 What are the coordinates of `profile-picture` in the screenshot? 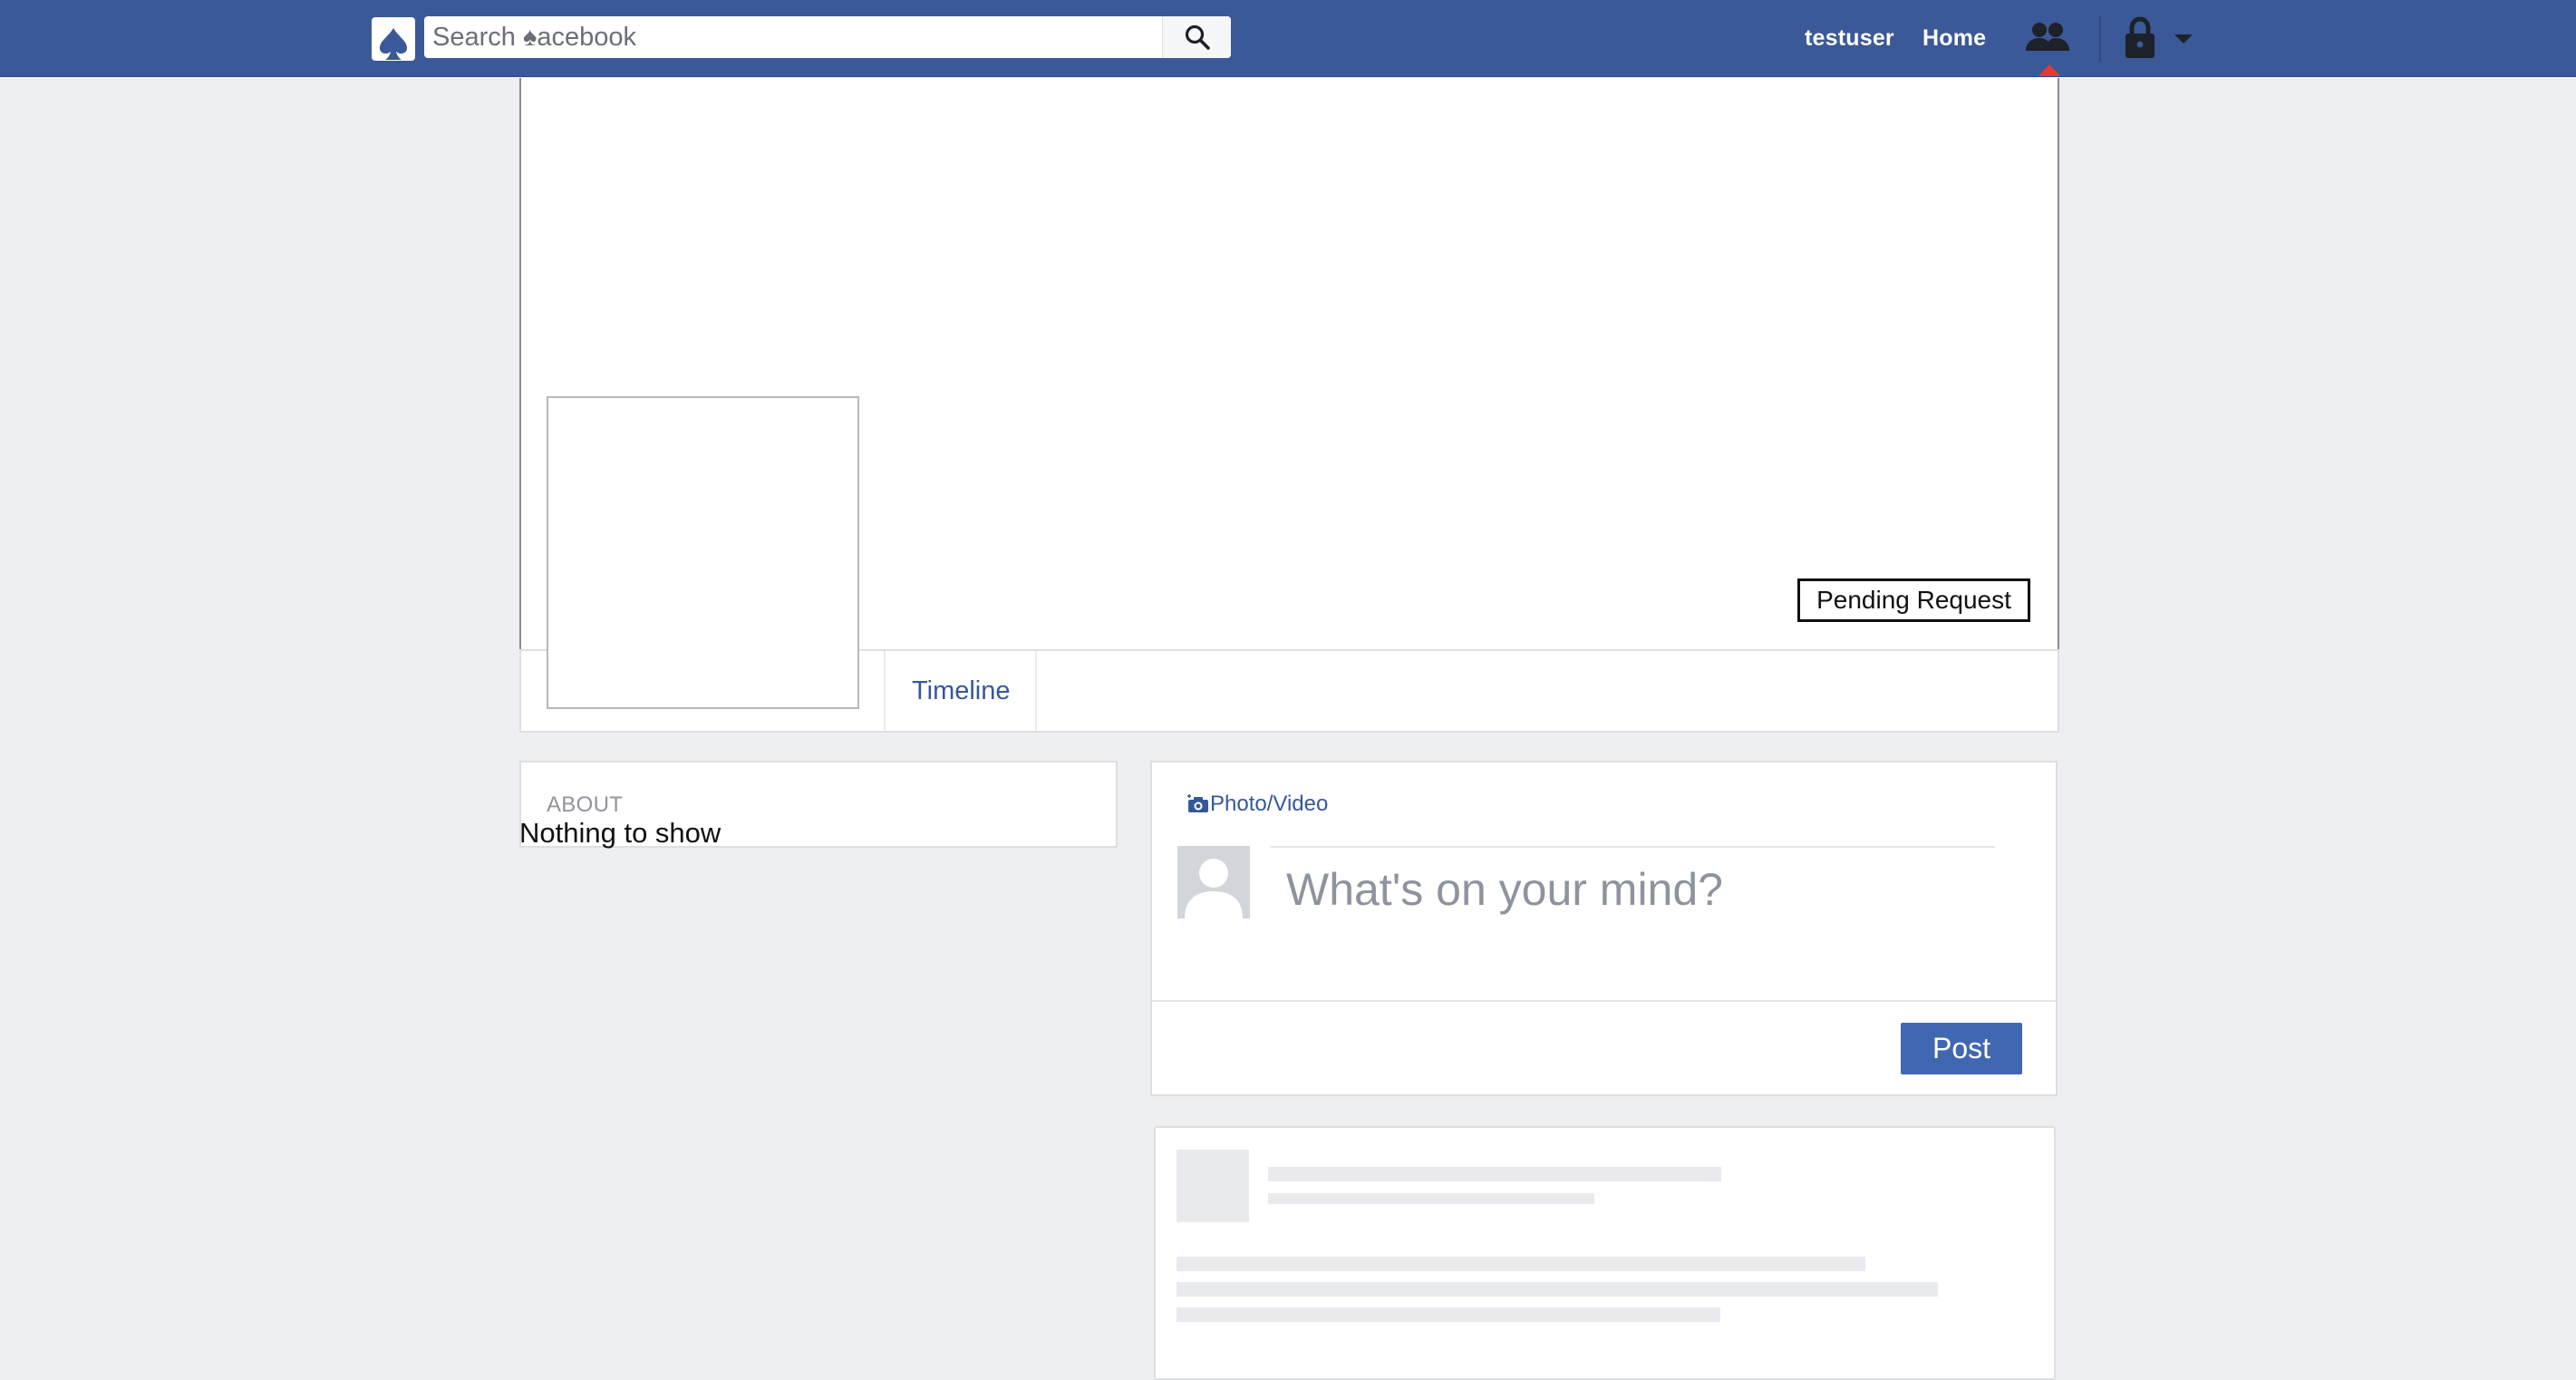 It's located at (703, 552).